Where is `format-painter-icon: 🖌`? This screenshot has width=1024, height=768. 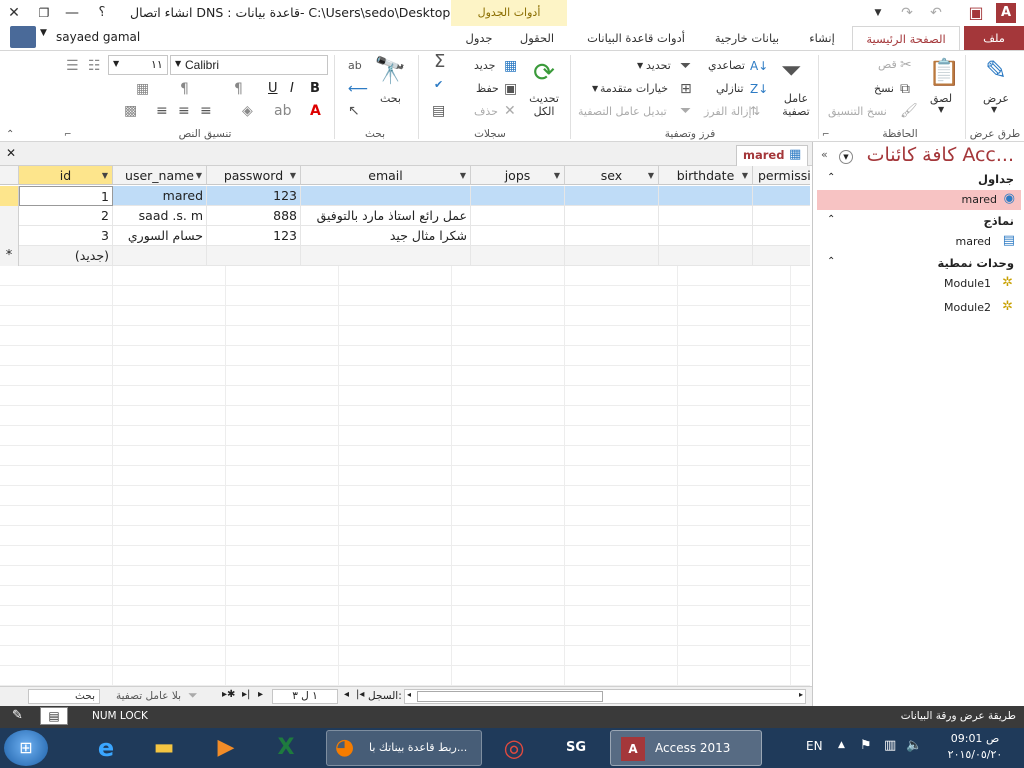
format-painter-icon: 🖌 is located at coordinates (909, 111).